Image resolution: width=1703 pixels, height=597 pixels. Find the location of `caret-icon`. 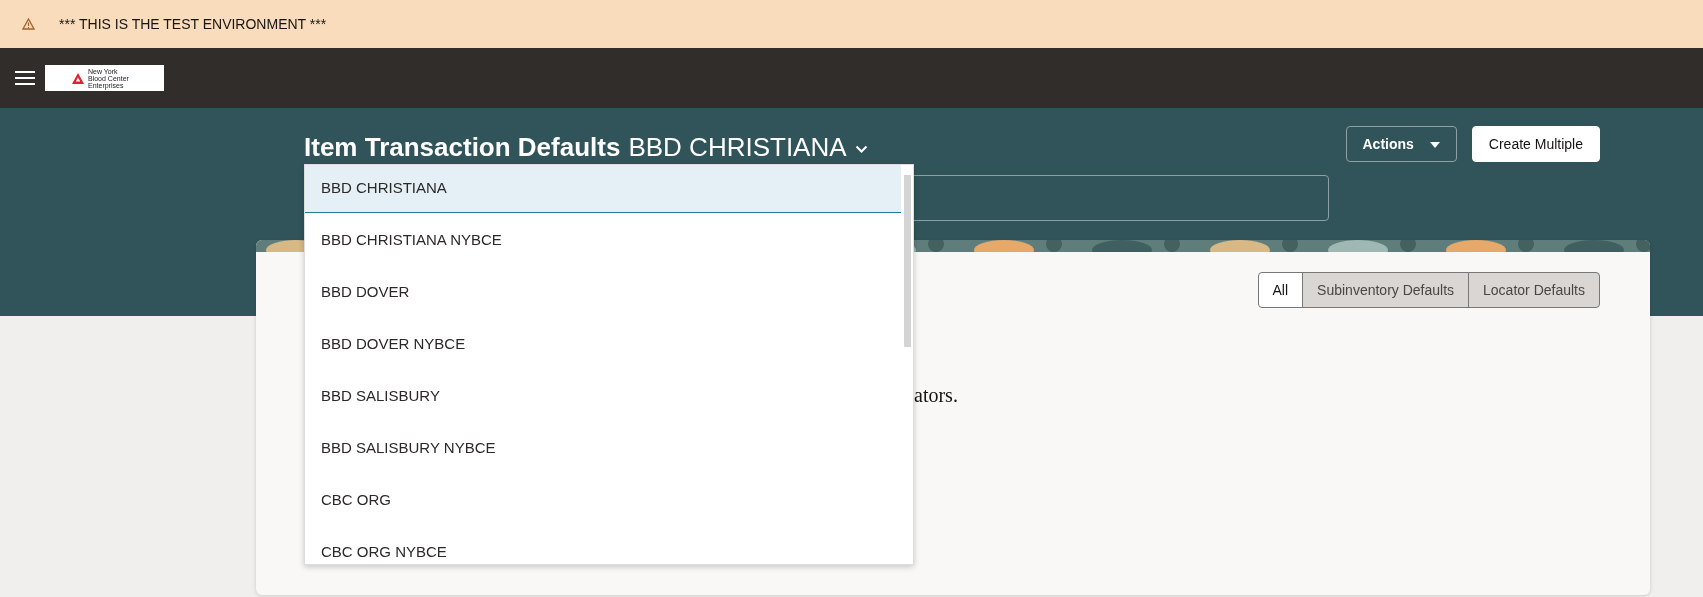

caret-icon is located at coordinates (1434, 144).